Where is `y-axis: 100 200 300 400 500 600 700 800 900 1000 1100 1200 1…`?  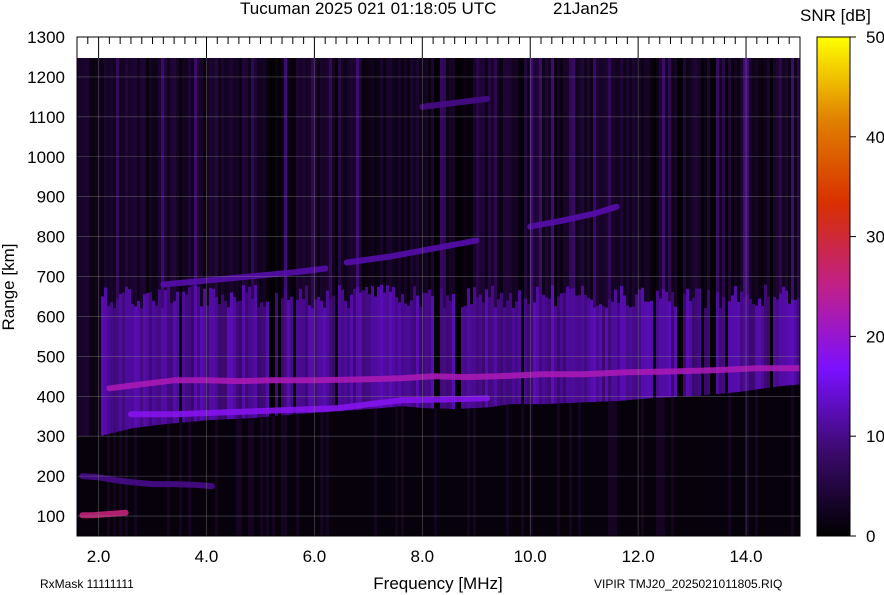
y-axis: 100 200 300 400 500 600 700 800 900 1000 1100 1200 1… is located at coordinates (46, 277).